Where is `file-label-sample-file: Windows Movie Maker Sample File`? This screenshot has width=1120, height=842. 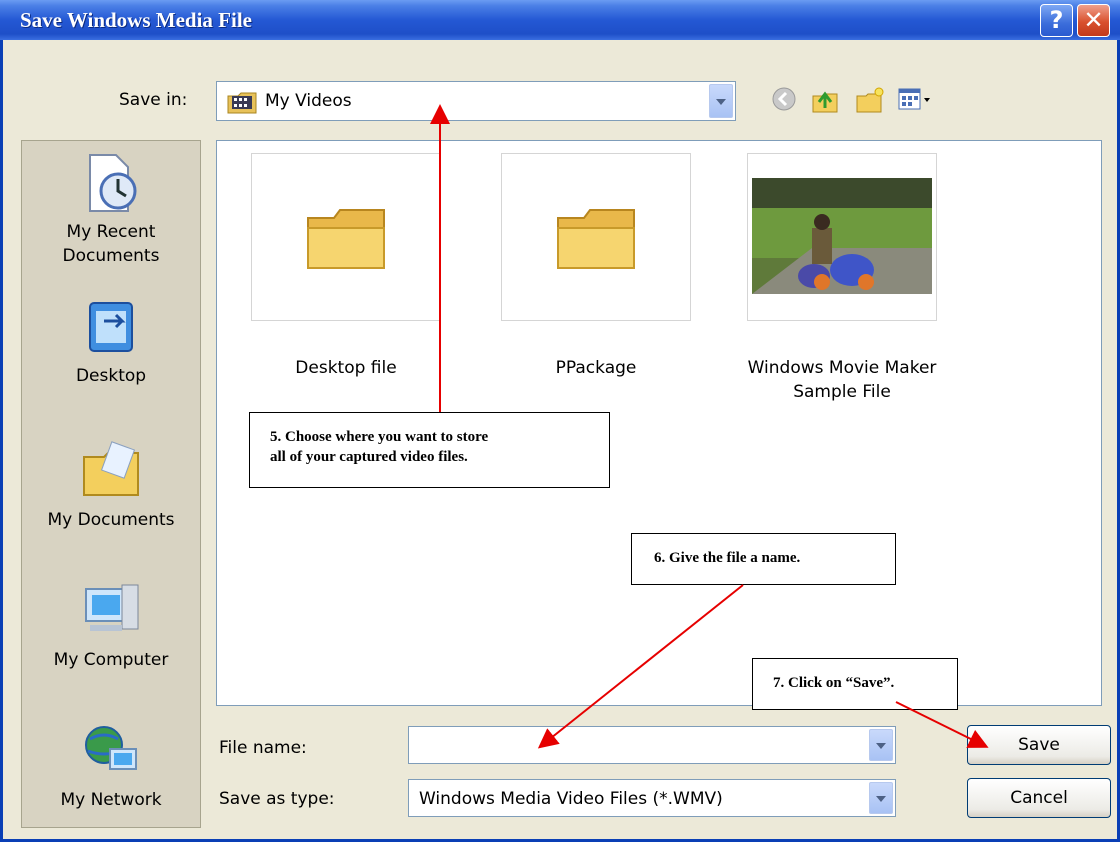
file-label-sample-file: Windows Movie Maker Sample File is located at coordinates (842, 380).